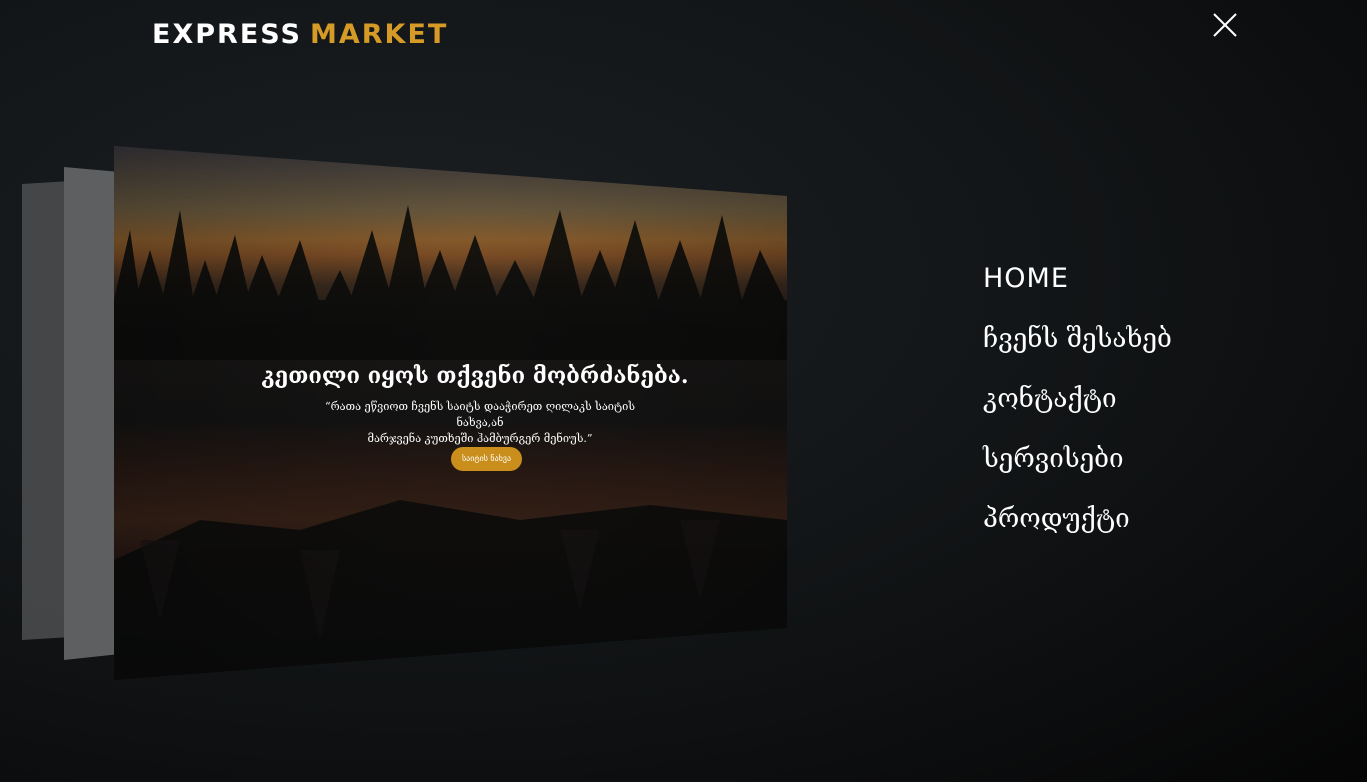 This screenshot has width=1367, height=782. What do you see at coordinates (1077, 519) in the screenshot?
I see `menu-item-products: პროდუქტი` at bounding box center [1077, 519].